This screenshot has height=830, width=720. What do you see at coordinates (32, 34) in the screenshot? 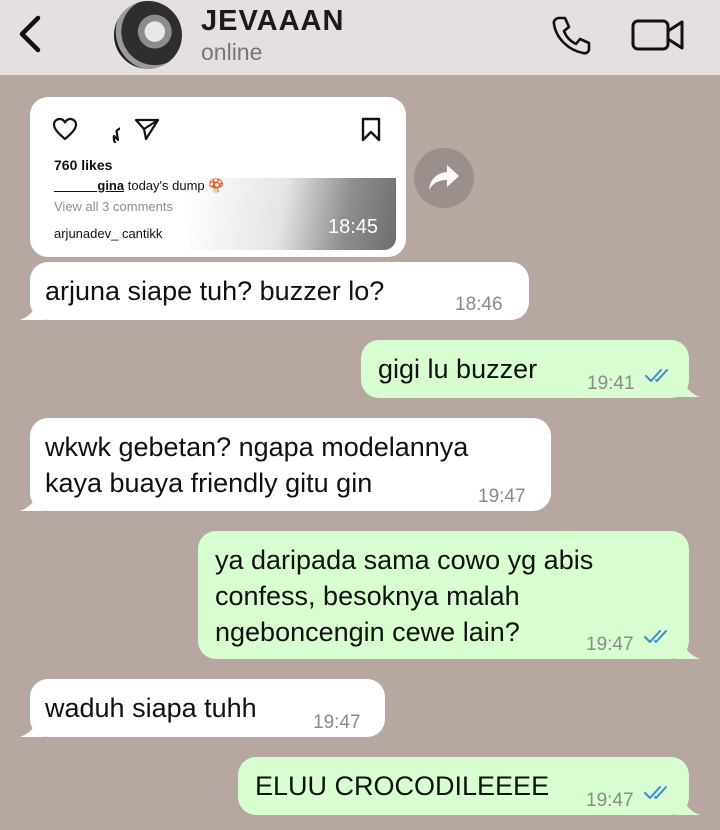
I see `back-chevron-icon` at bounding box center [32, 34].